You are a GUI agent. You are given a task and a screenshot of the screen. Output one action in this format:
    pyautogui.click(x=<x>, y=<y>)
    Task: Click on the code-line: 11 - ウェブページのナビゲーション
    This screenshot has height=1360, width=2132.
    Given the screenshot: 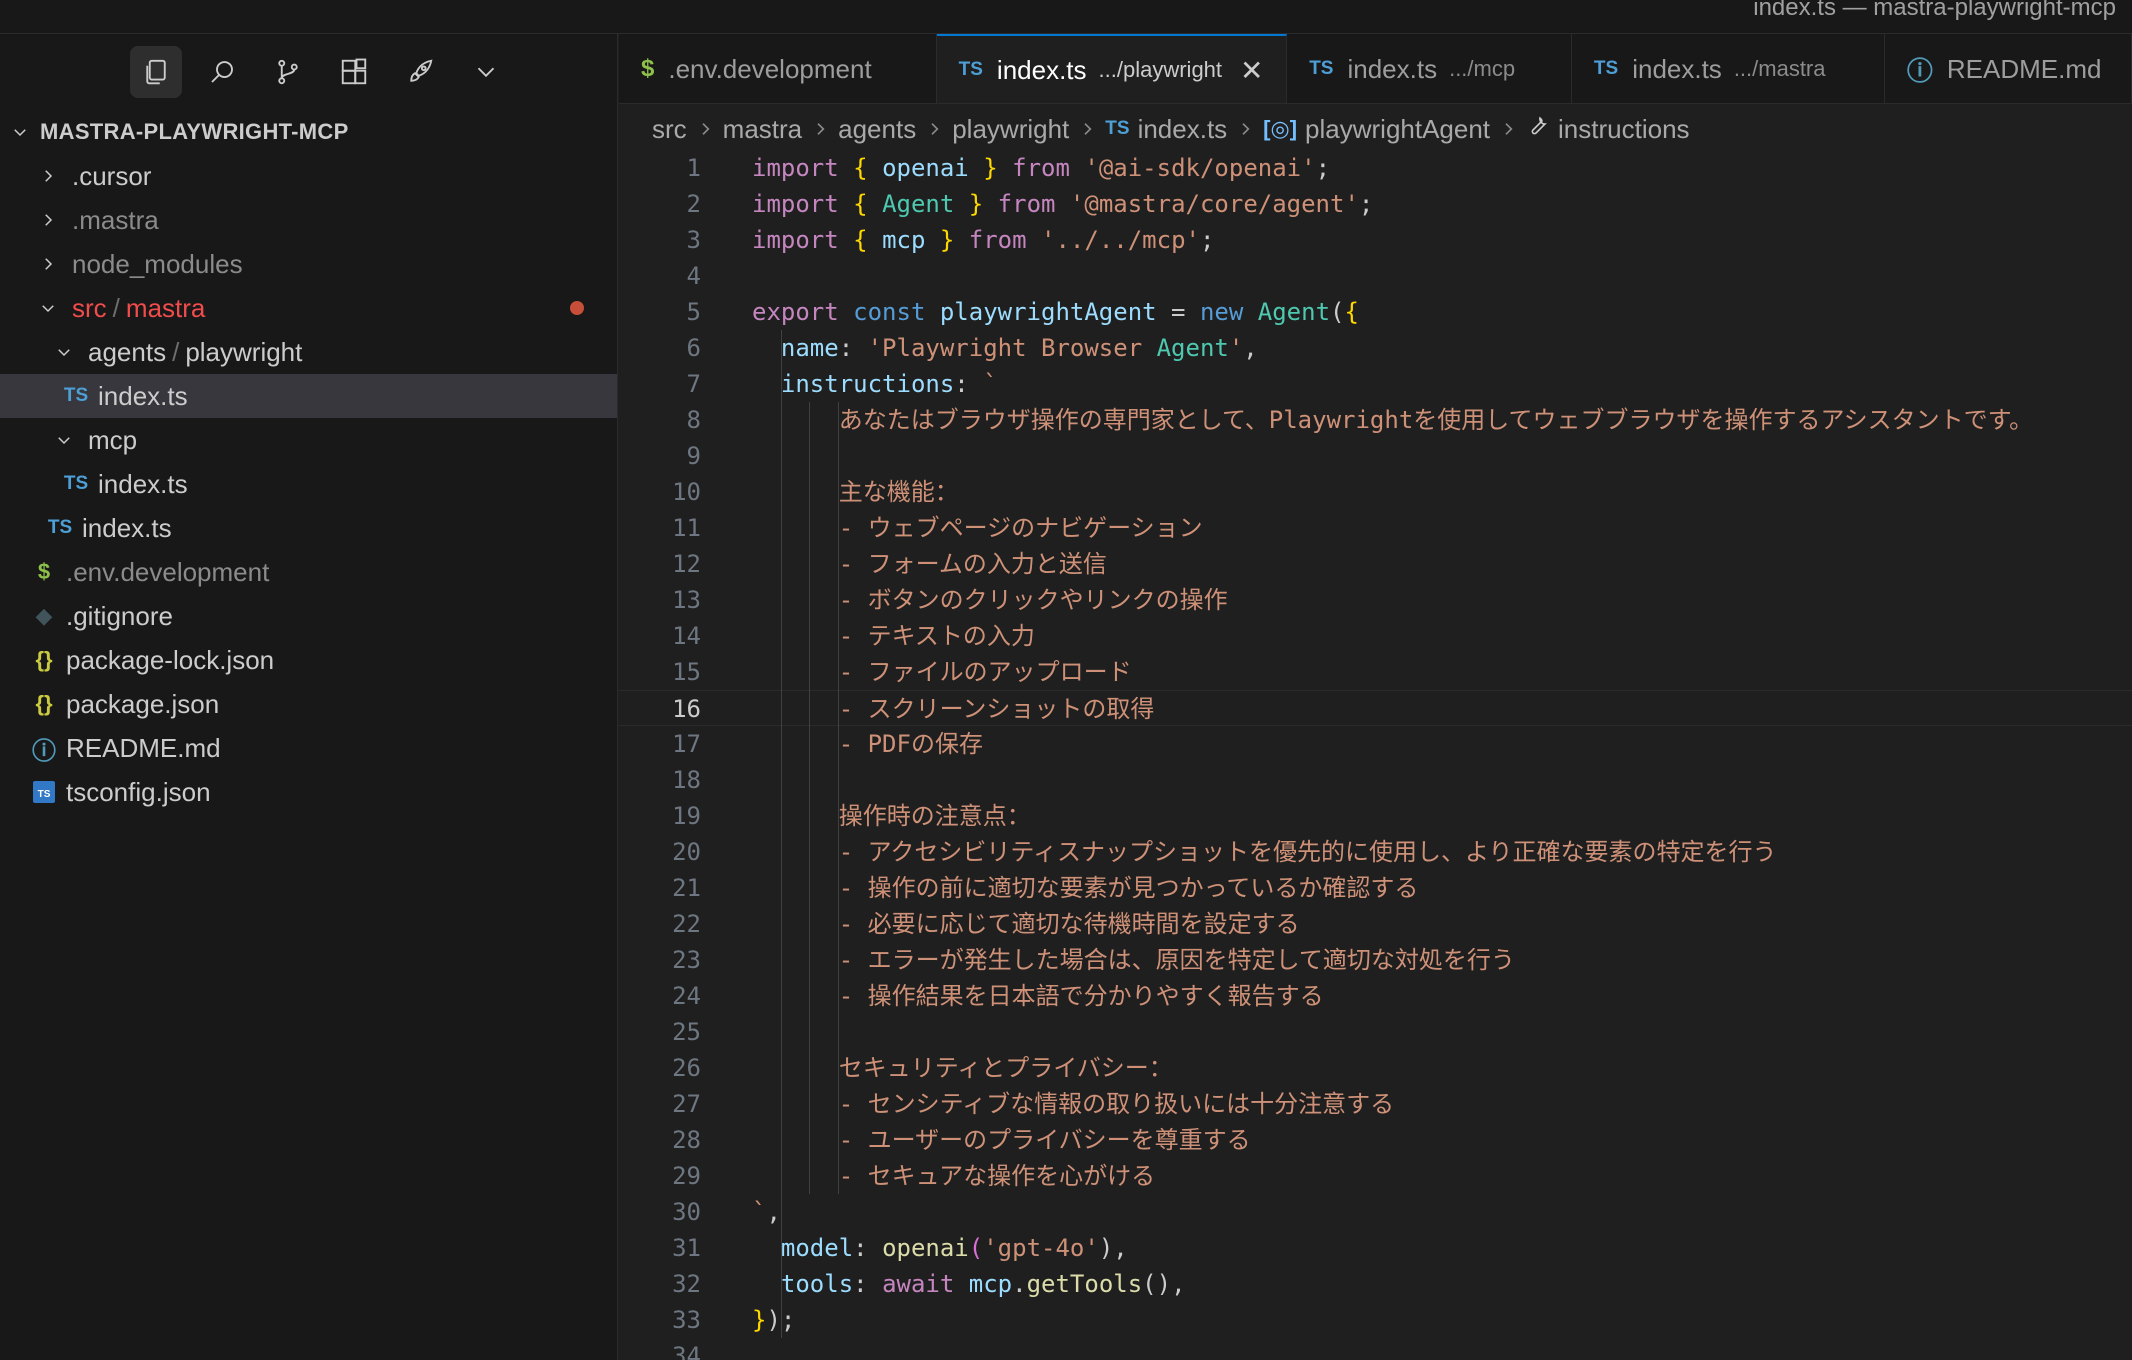 What is the action you would take?
    pyautogui.click(x=1375, y=528)
    